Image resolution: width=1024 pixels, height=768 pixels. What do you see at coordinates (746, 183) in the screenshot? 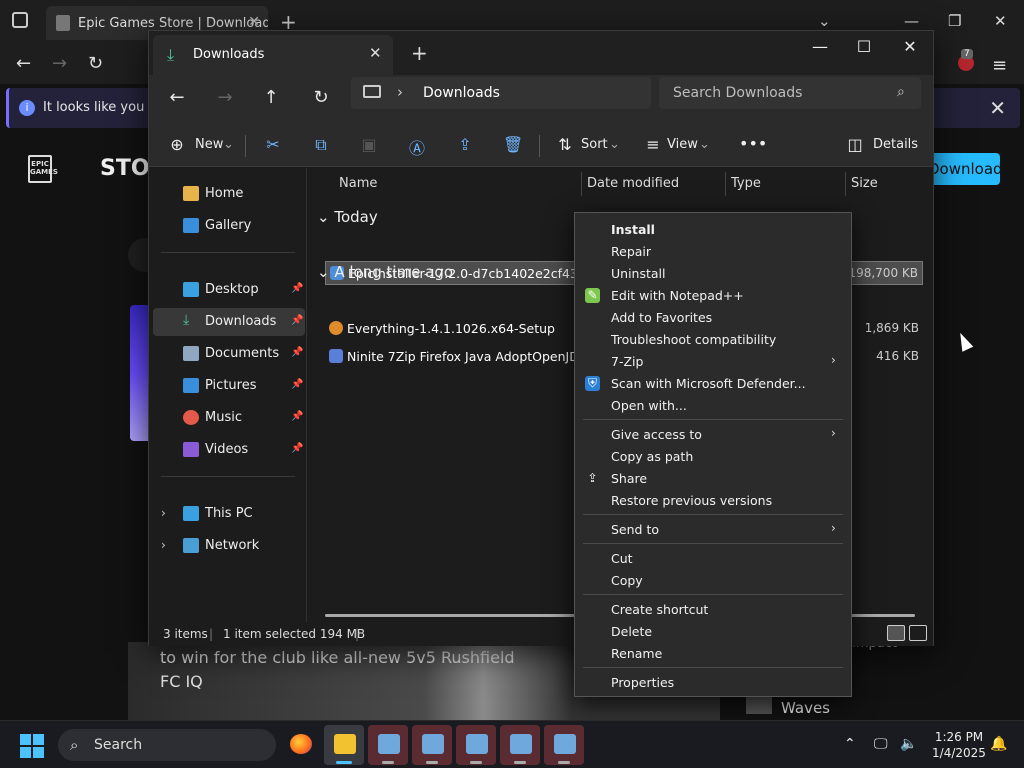
I see `column-header-type: Type` at bounding box center [746, 183].